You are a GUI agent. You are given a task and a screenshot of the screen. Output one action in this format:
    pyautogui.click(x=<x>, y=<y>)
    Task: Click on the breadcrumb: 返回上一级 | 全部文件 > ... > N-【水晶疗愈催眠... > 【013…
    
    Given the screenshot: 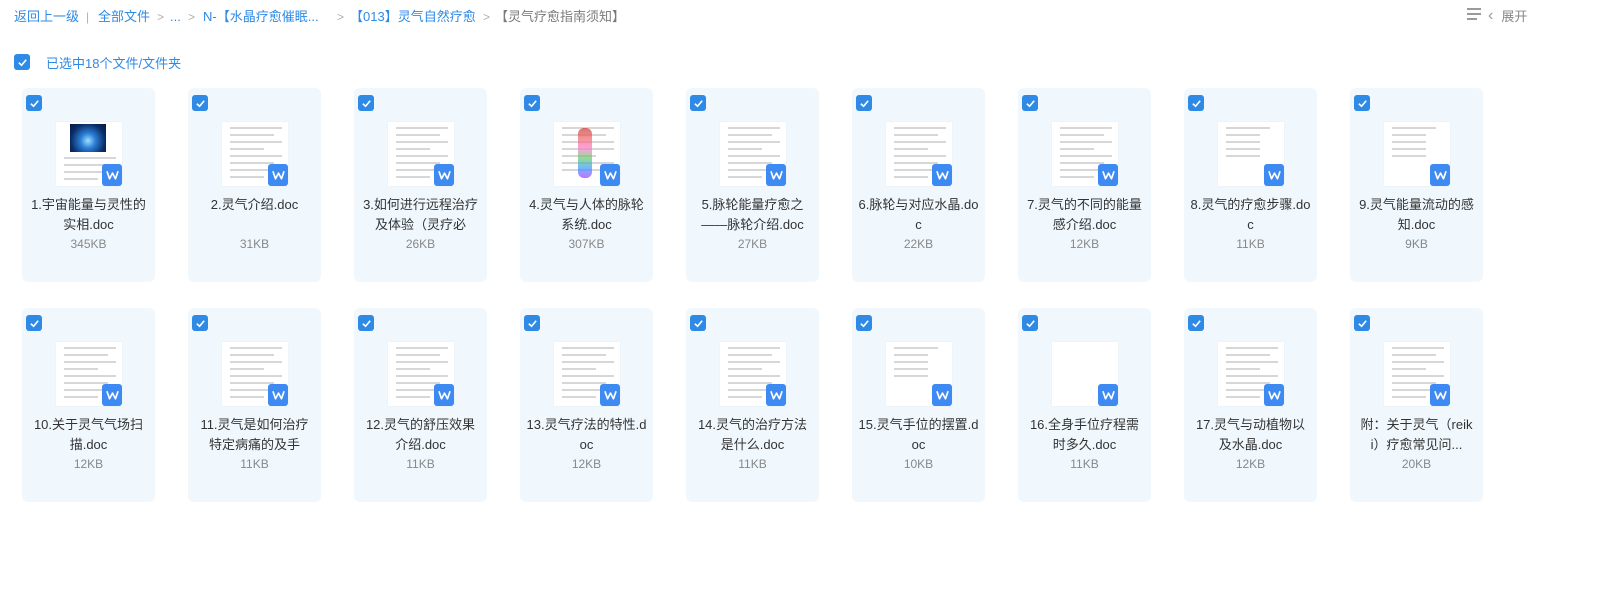 What is the action you would take?
    pyautogui.click(x=802, y=17)
    